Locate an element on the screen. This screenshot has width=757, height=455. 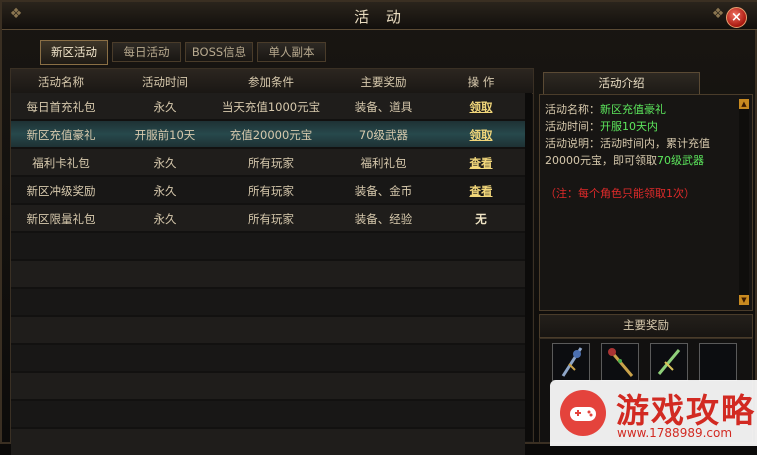
cell-reward: 装备、道具 is located at coordinates (383, 107).